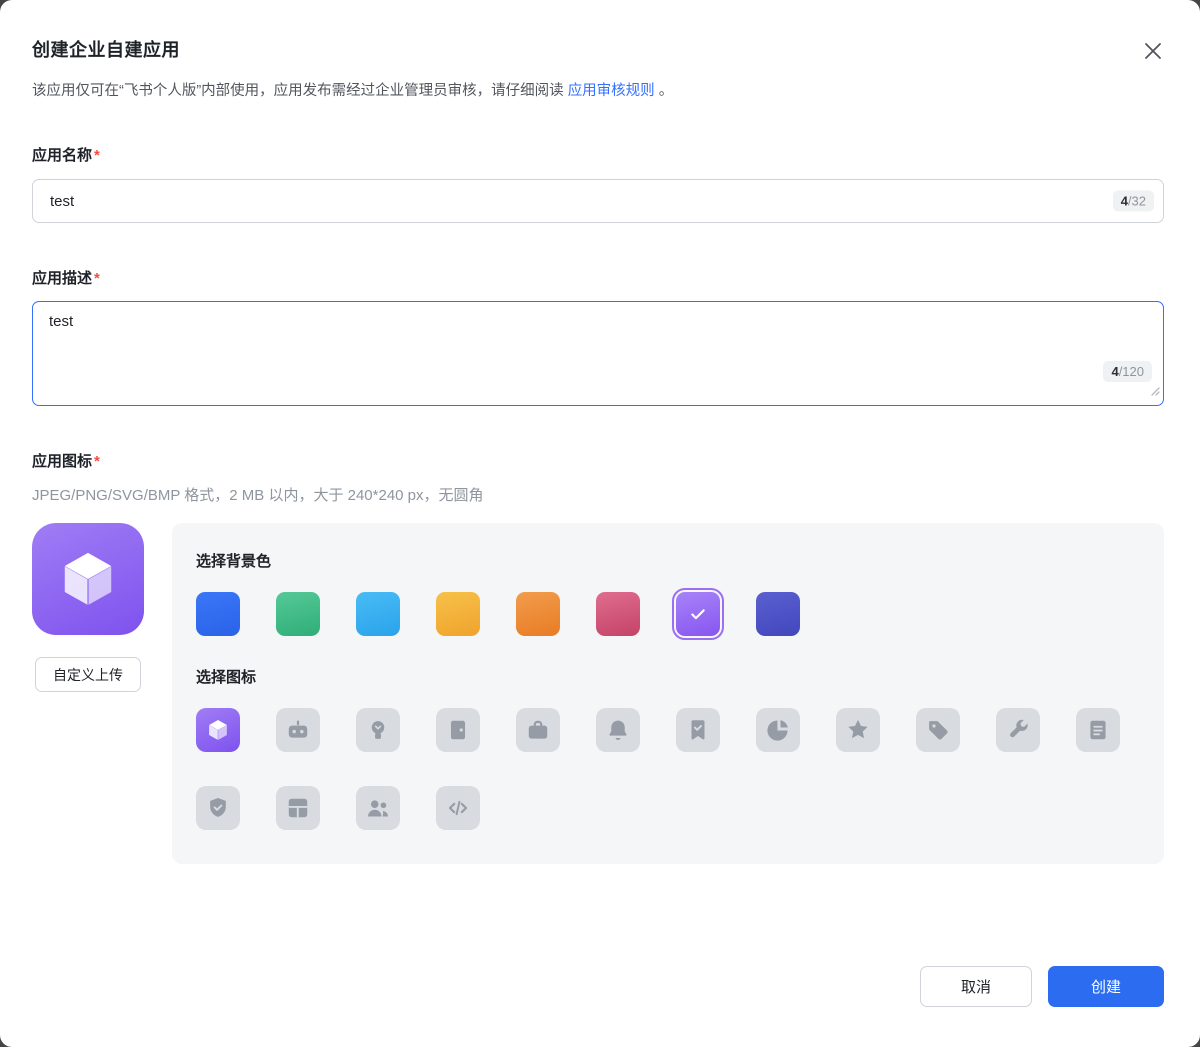  Describe the element at coordinates (976, 986) in the screenshot. I see `cancel-button: 取消` at that location.